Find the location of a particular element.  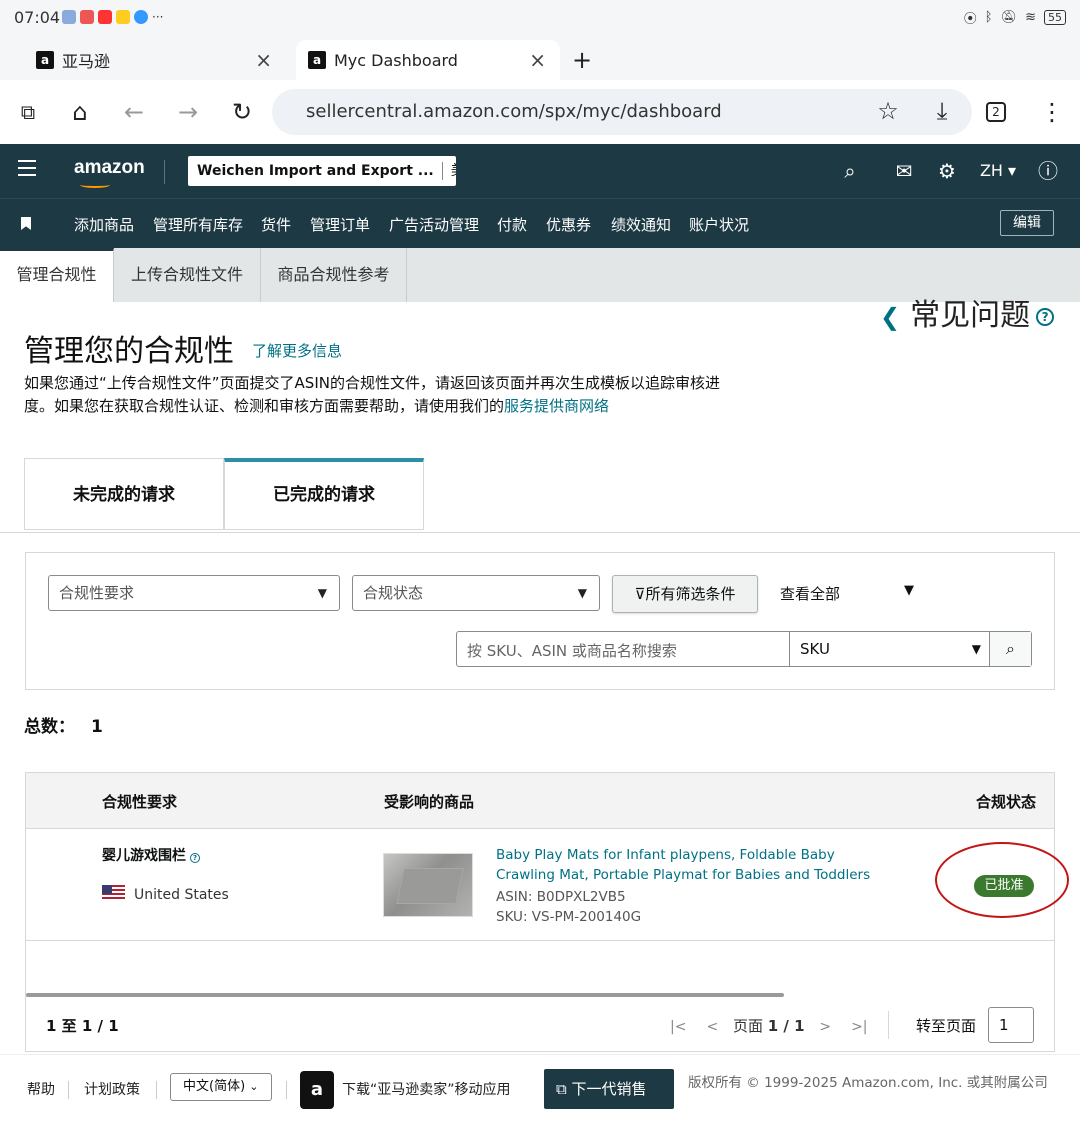

nav-item-orders: 管理订单 is located at coordinates (340, 224).